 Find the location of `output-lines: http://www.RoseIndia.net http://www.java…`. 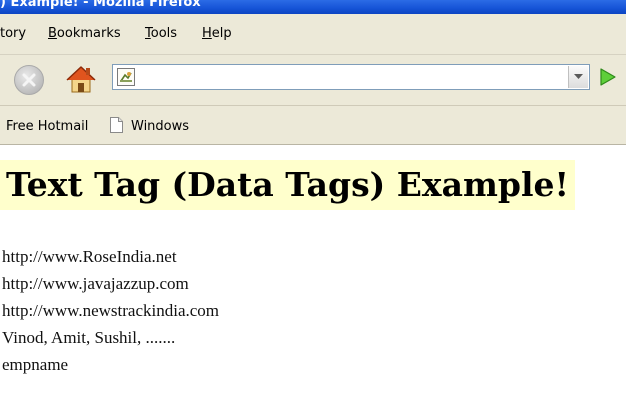

output-lines: http://www.RoseIndia.net http://www.java… is located at coordinates (110, 310).